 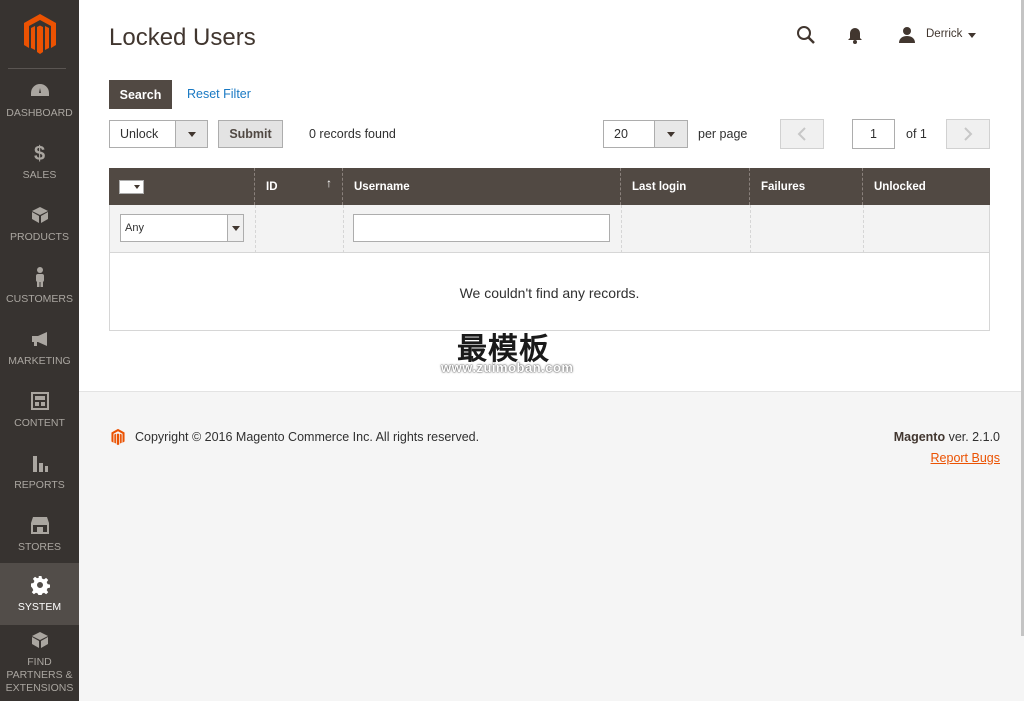 What do you see at coordinates (900, 186) in the screenshot?
I see `column-label: Unlocked` at bounding box center [900, 186].